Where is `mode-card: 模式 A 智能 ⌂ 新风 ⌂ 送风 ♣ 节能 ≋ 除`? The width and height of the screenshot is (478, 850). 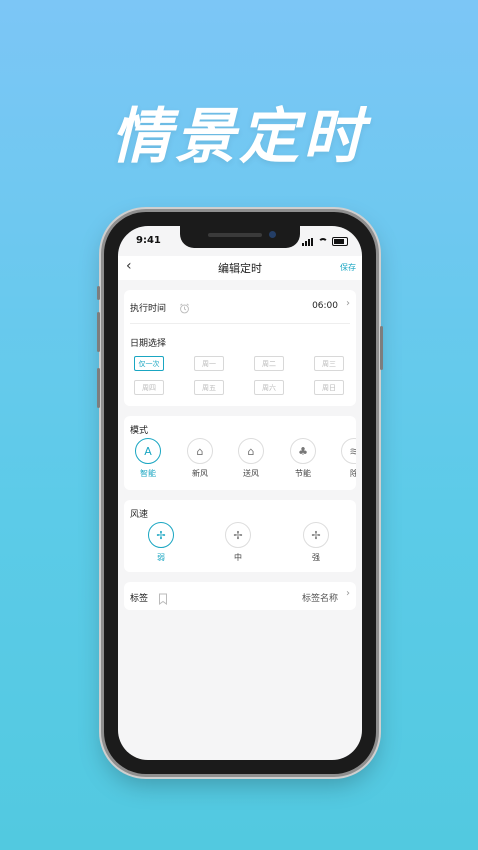 mode-card: 模式 A 智能 ⌂ 新风 ⌂ 送风 ♣ 节能 ≋ 除 is located at coordinates (240, 453).